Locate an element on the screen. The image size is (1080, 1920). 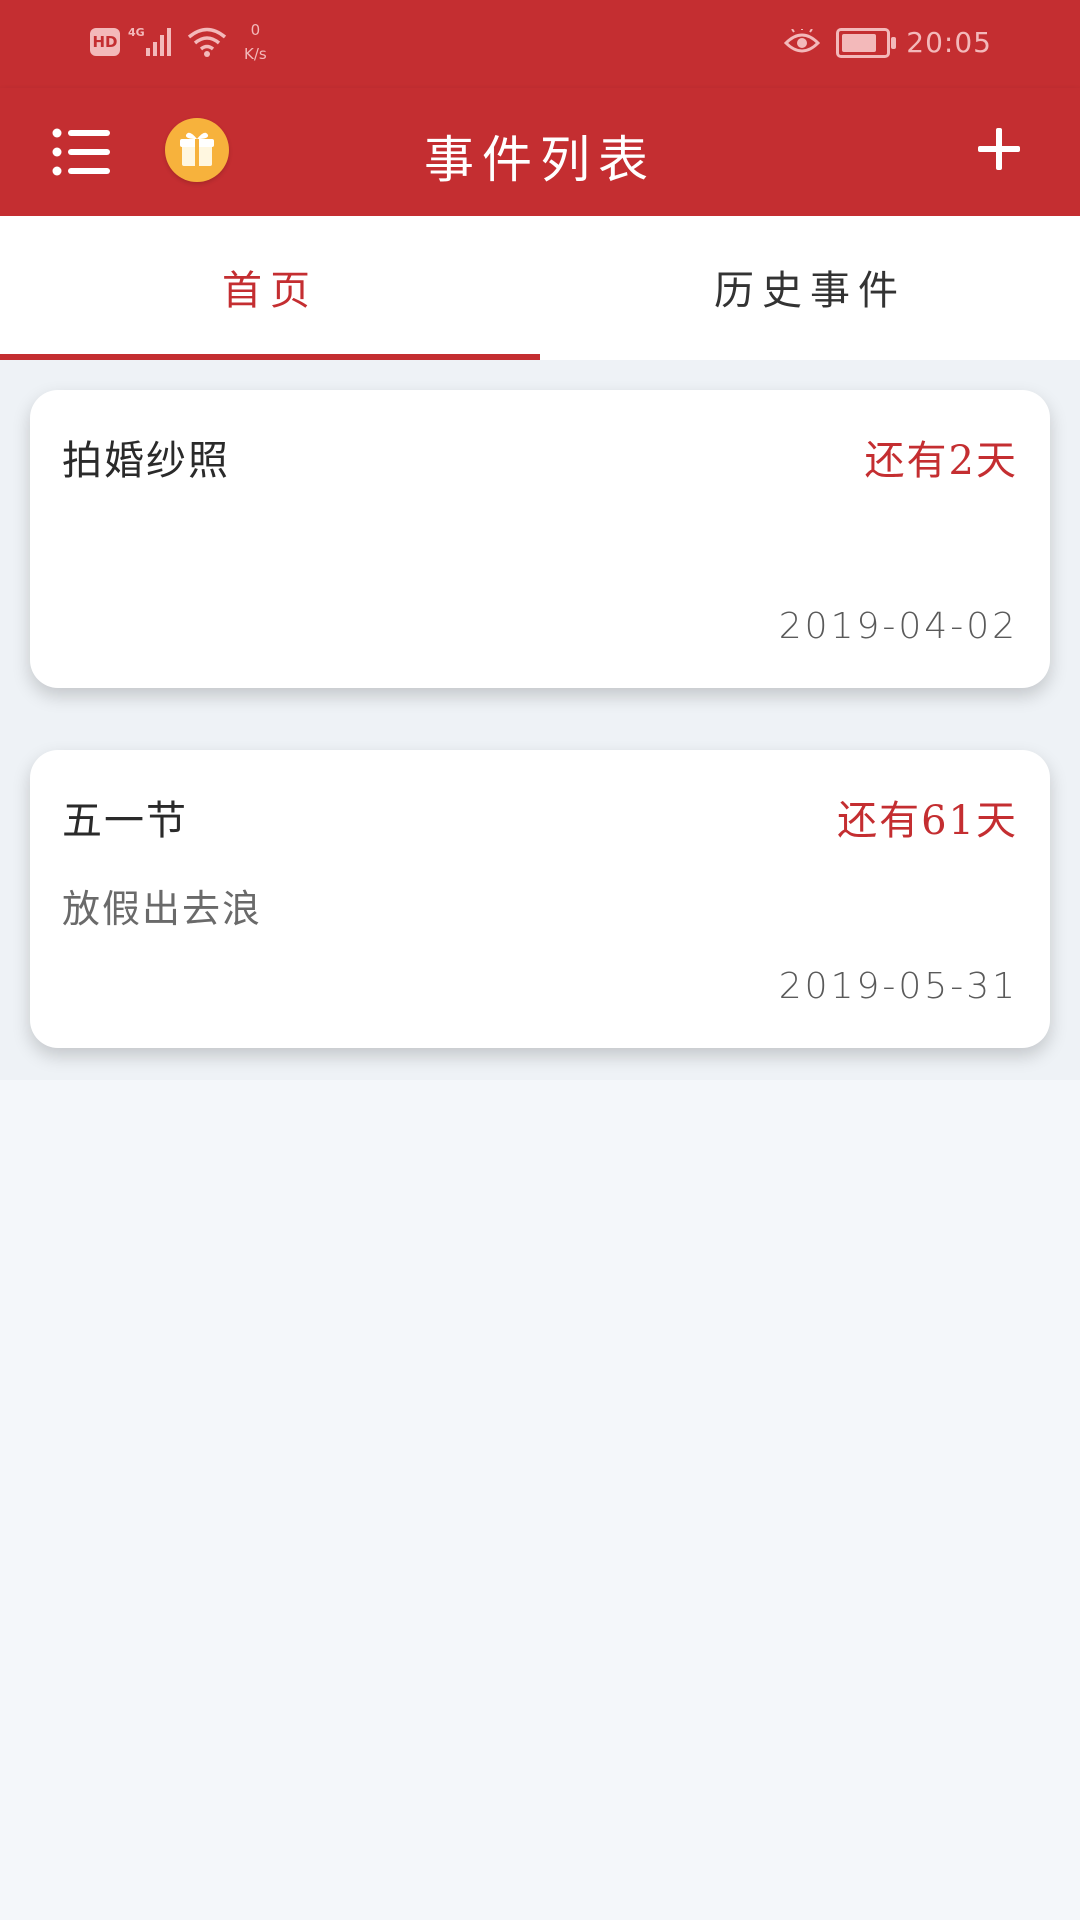
plus-icon is located at coordinates (999, 149).